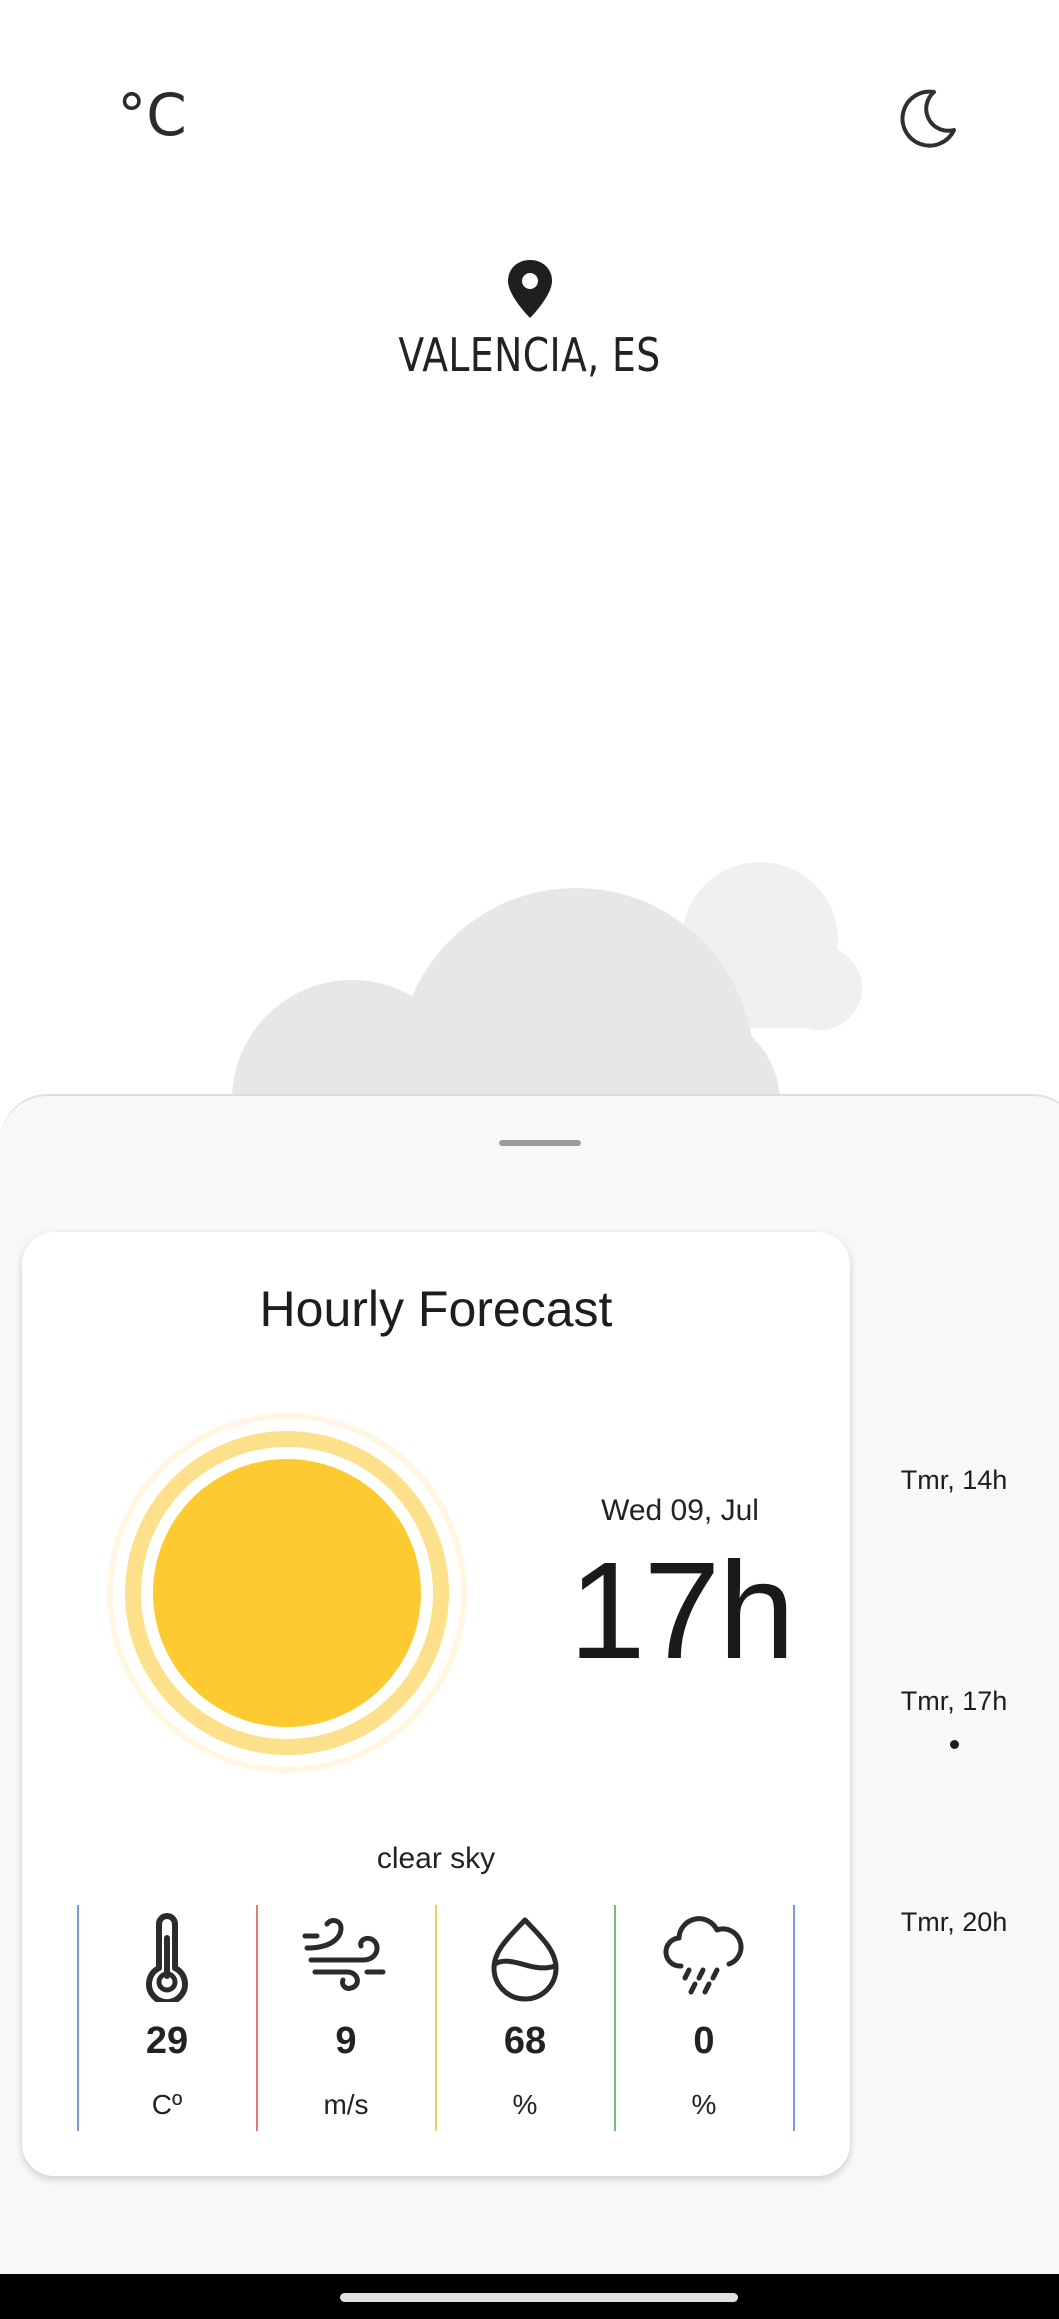 Image resolution: width=1059 pixels, height=2319 pixels. What do you see at coordinates (704, 2041) in the screenshot?
I see `rain-chance-value: 0` at bounding box center [704, 2041].